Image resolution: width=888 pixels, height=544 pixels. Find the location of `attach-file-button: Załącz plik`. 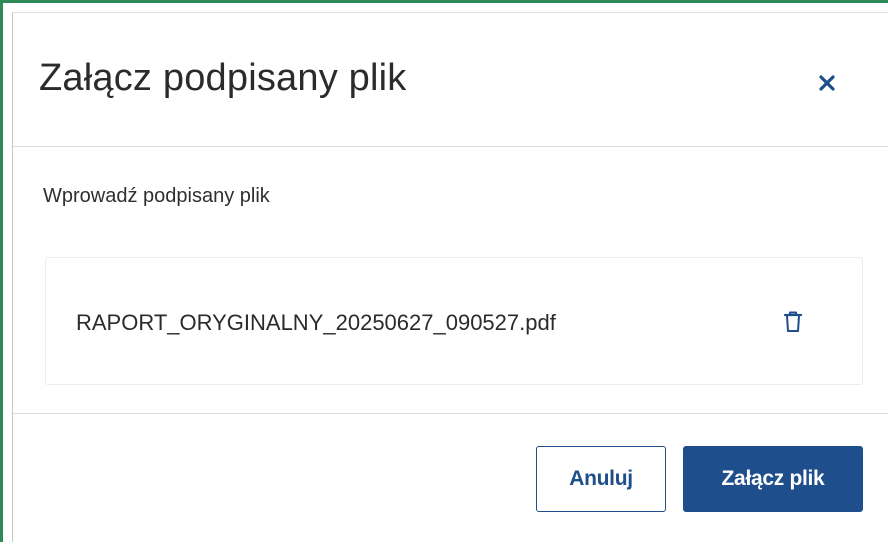

attach-file-button: Załącz plik is located at coordinates (773, 479).